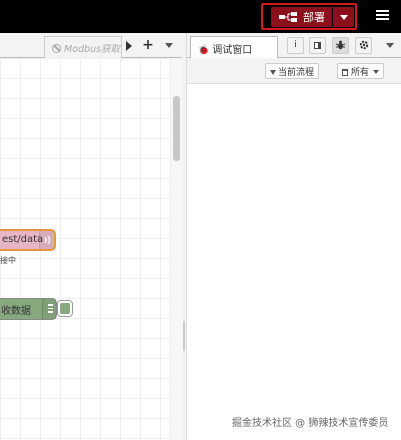 The width and height of the screenshot is (401, 440). What do you see at coordinates (382, 11) in the screenshot?
I see `hamburger-icon` at bounding box center [382, 11].